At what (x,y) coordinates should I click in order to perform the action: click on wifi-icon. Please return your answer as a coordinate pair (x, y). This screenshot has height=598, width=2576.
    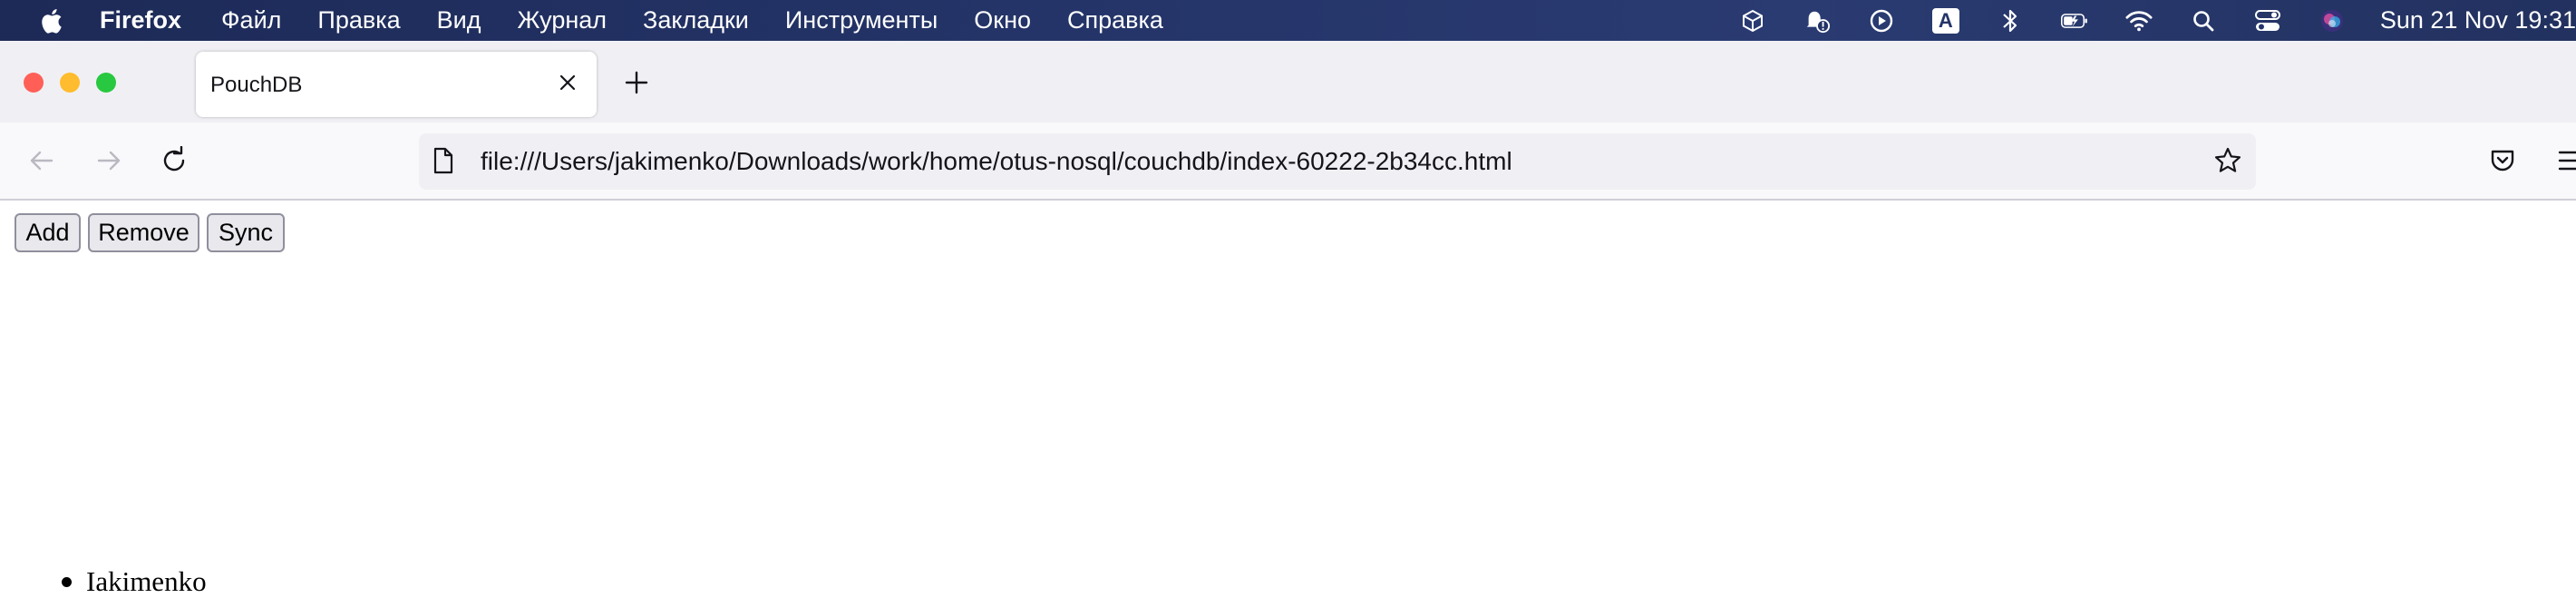
    Looking at the image, I should click on (2139, 20).